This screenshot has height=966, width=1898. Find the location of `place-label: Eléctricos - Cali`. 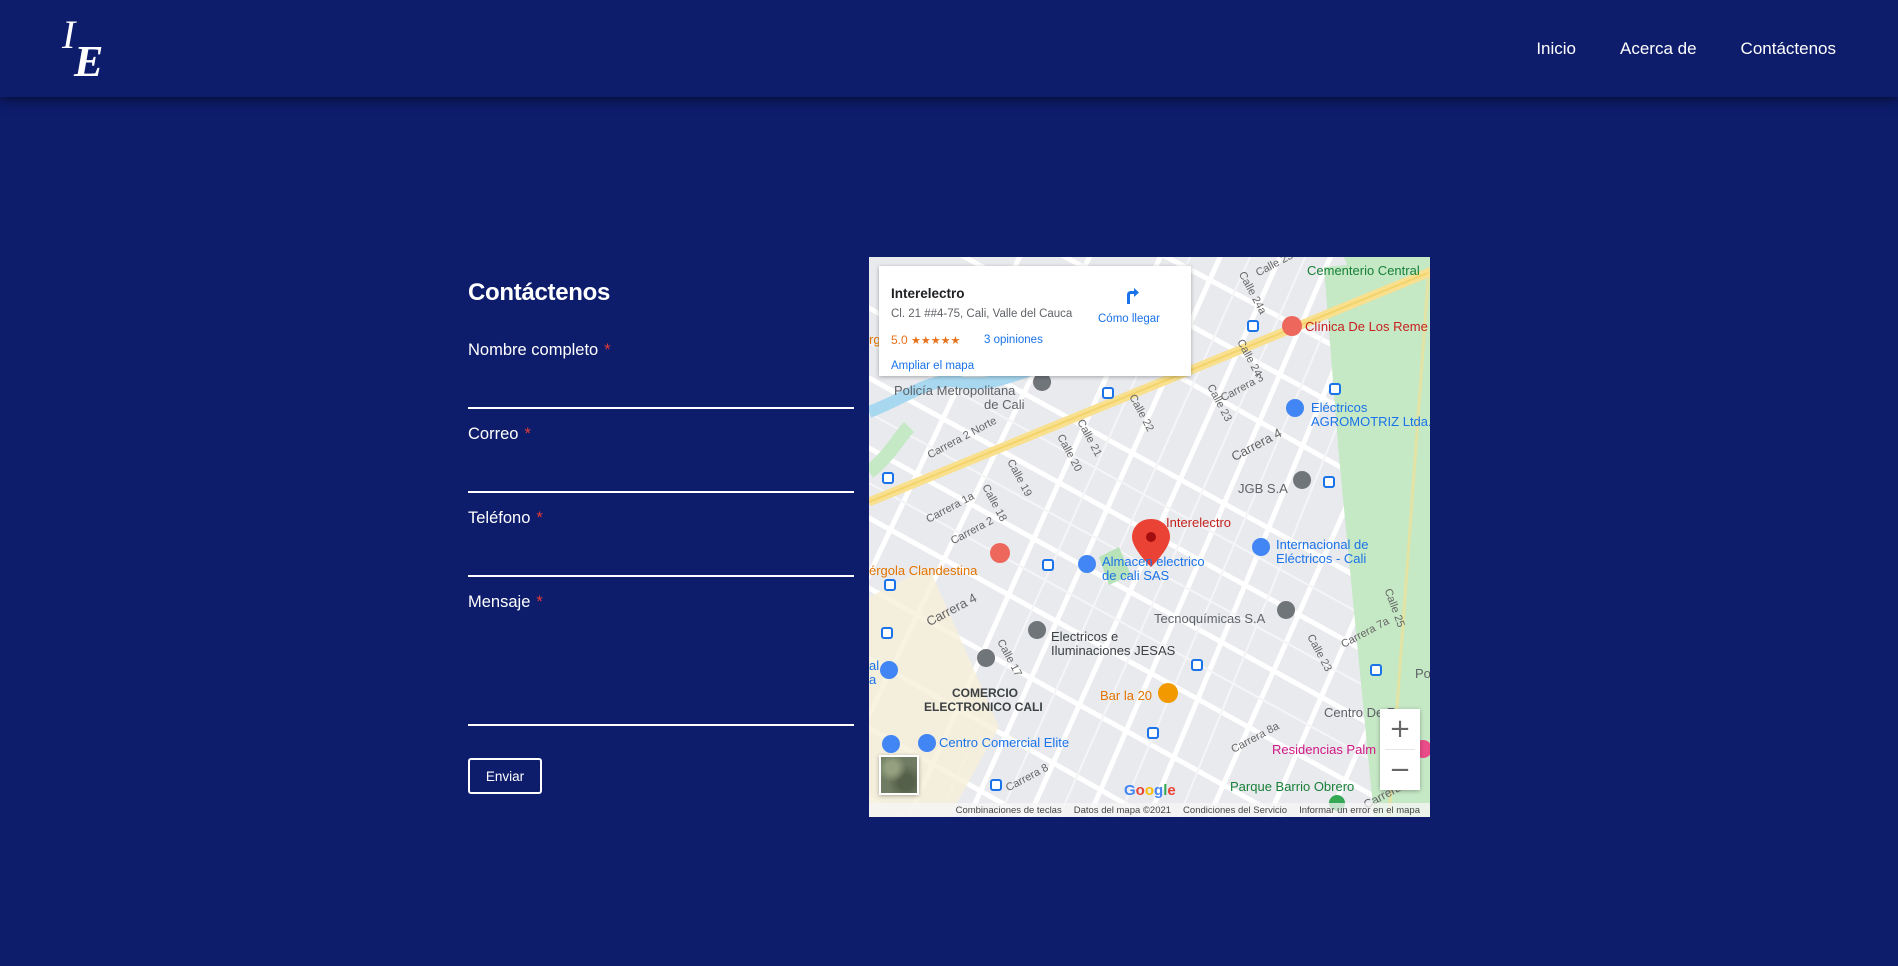

place-label: Eléctricos - Cali is located at coordinates (1321, 558).